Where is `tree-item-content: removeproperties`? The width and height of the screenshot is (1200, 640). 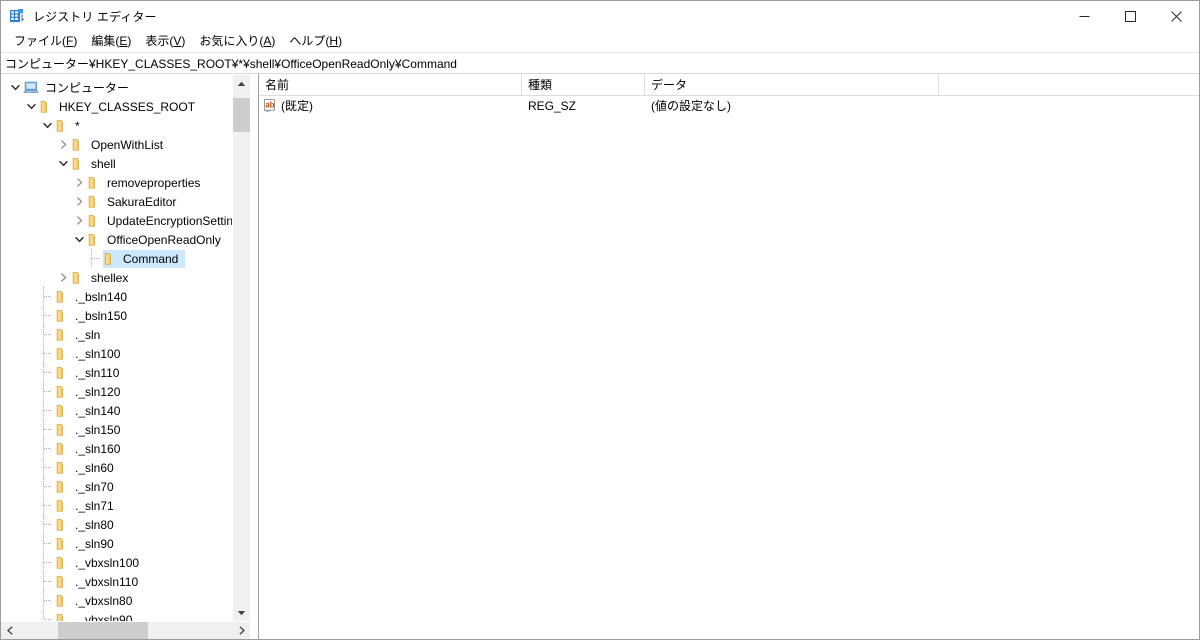
tree-item-content: removeproperties is located at coordinates (147, 183).